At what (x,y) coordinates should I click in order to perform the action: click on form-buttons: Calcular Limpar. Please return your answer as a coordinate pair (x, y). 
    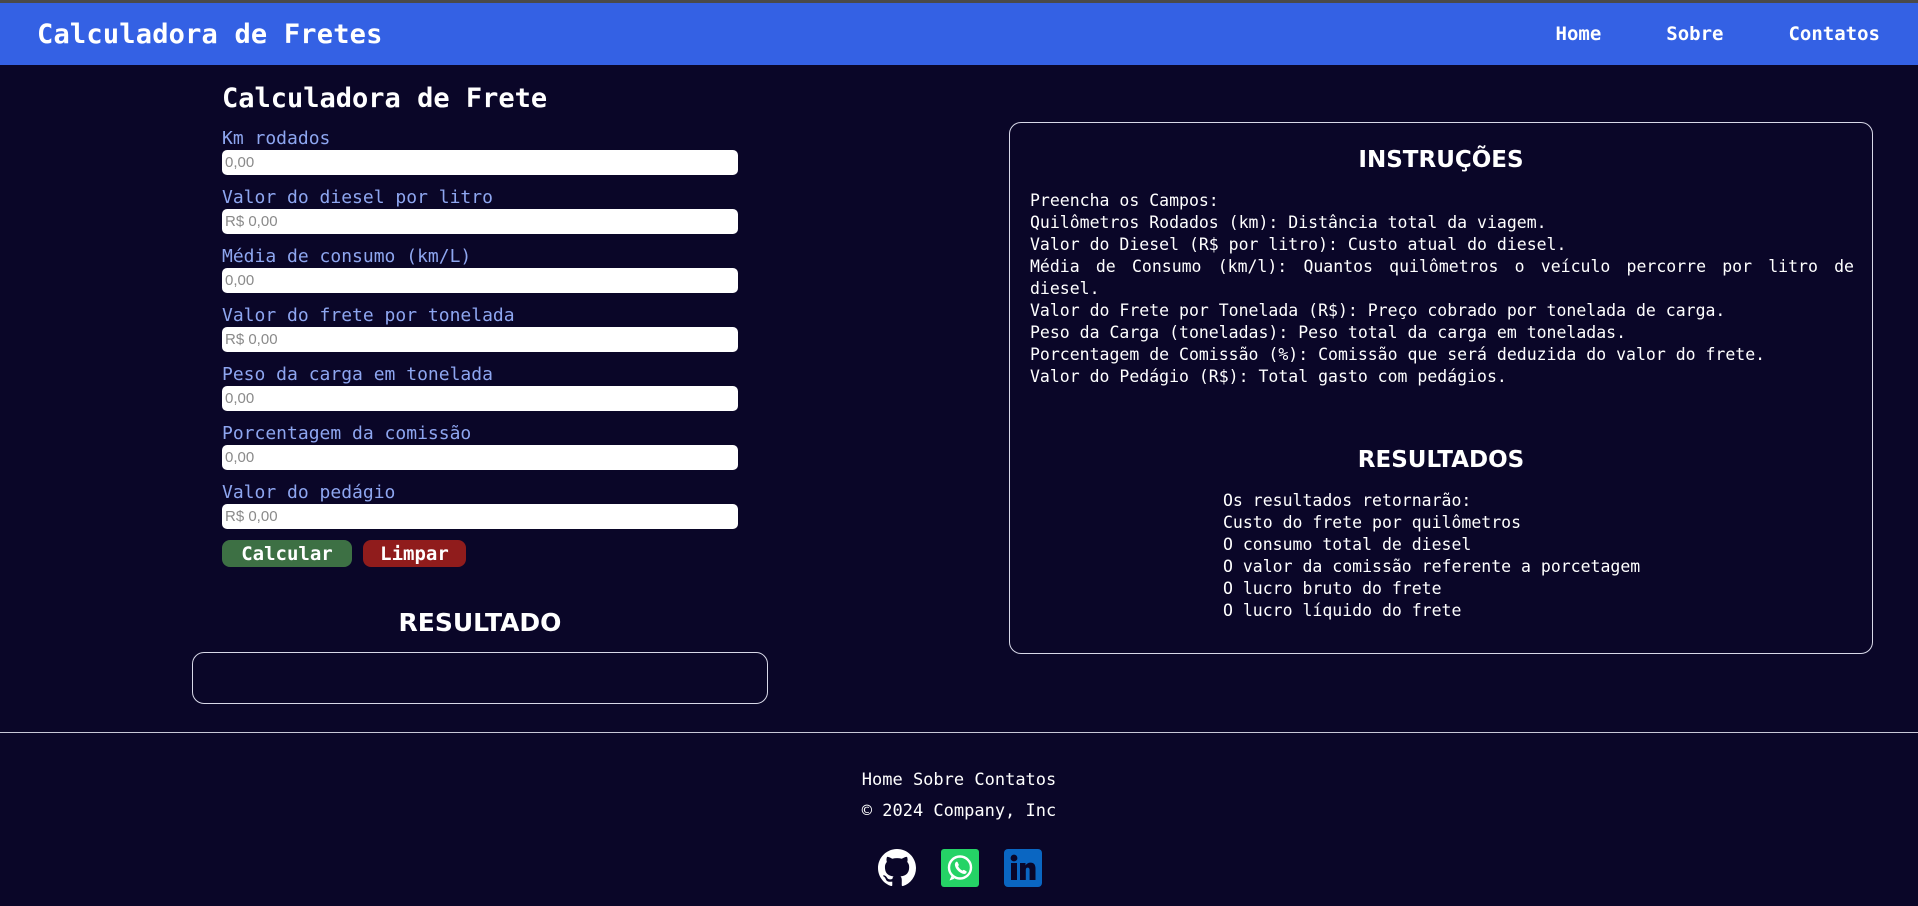
    Looking at the image, I should click on (480, 553).